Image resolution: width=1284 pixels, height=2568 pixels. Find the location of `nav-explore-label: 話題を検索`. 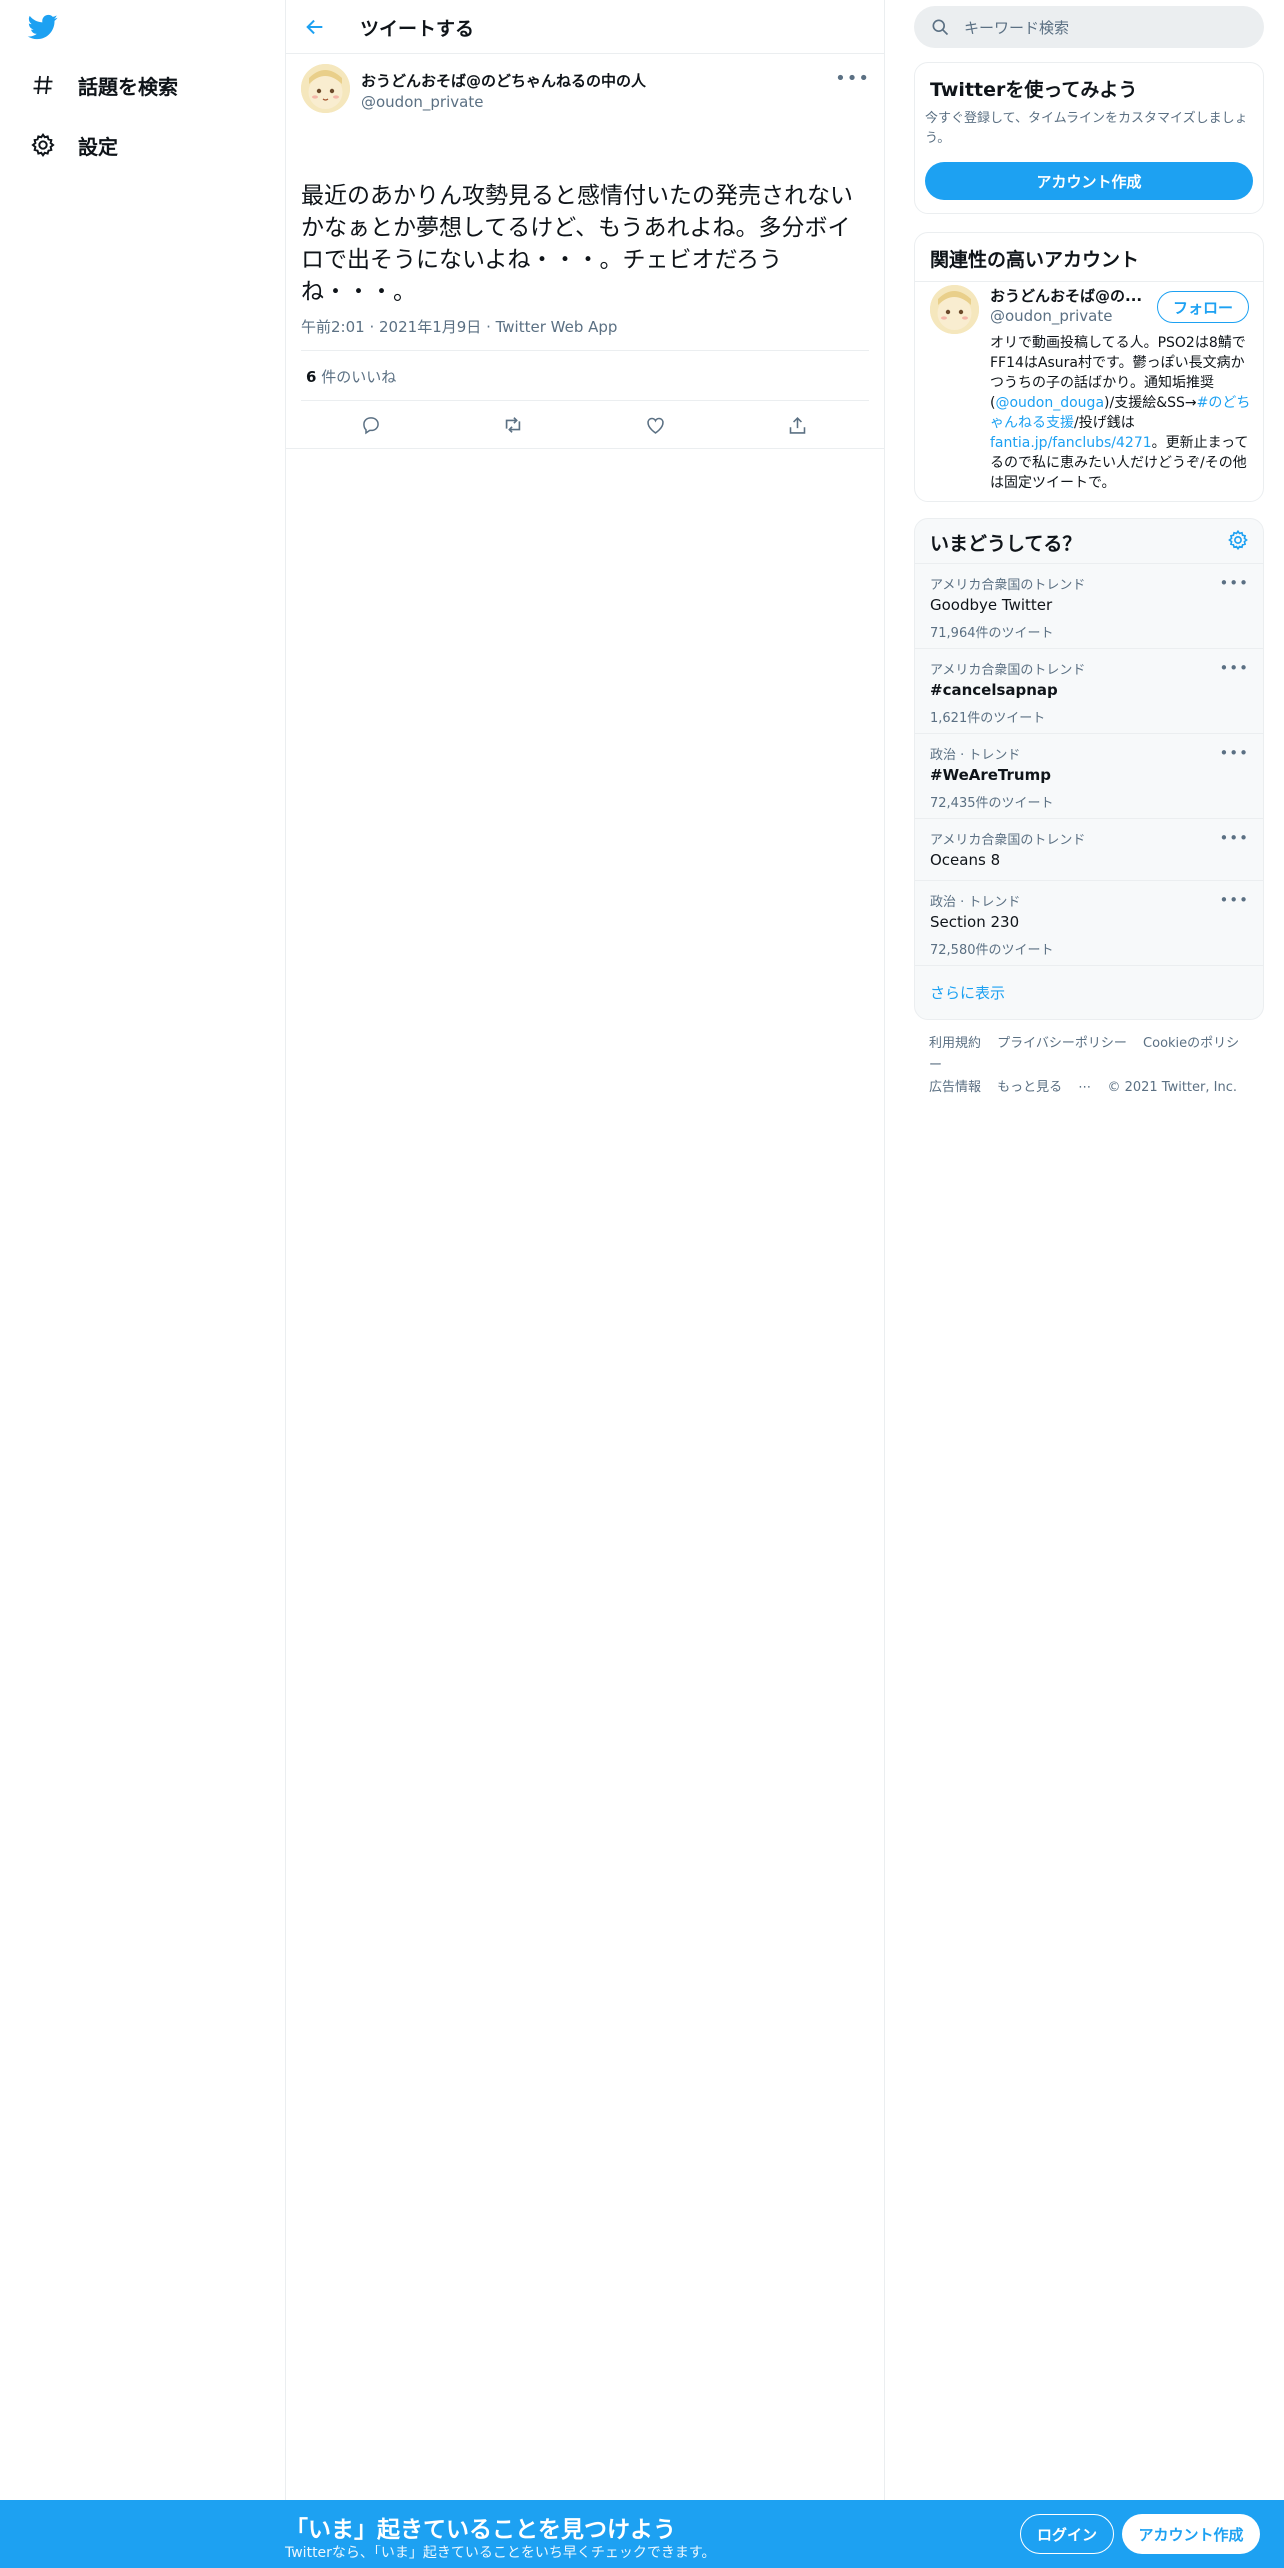

nav-explore-label: 話題を検索 is located at coordinates (128, 86).